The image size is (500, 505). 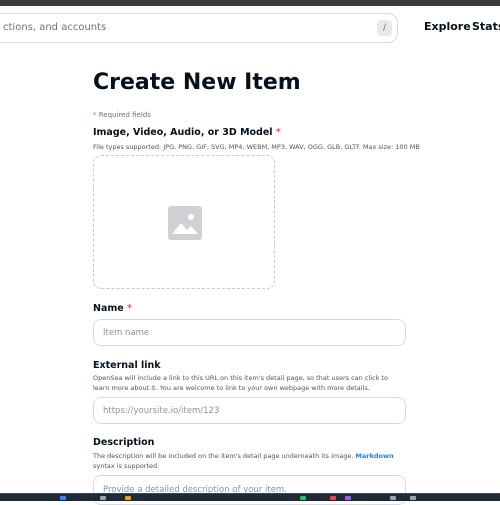 What do you see at coordinates (108, 308) in the screenshot?
I see `name-label-text: Name` at bounding box center [108, 308].